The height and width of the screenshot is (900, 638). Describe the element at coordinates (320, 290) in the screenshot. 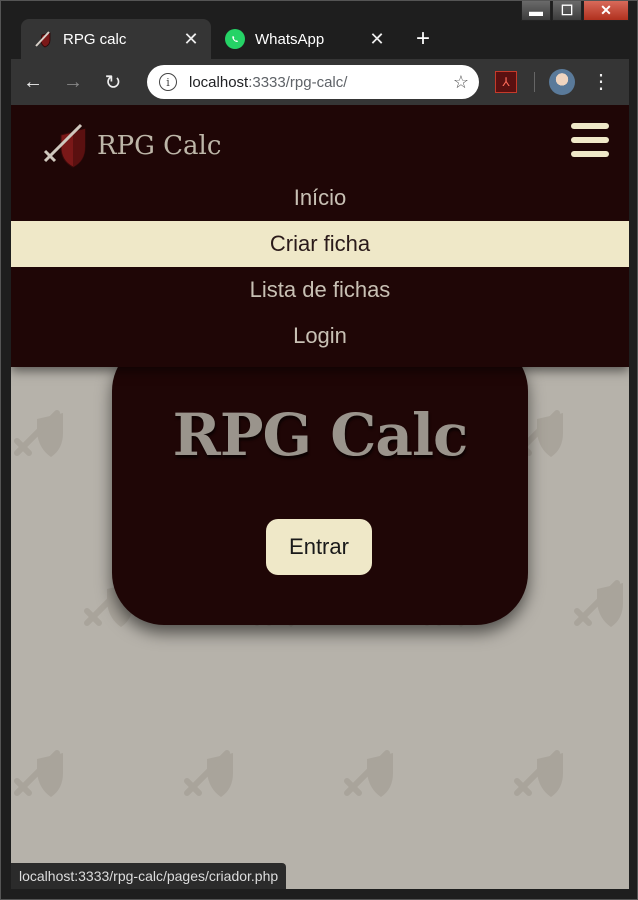

I see `nav-item-lista-de-fichas: Lista de fichas` at that location.